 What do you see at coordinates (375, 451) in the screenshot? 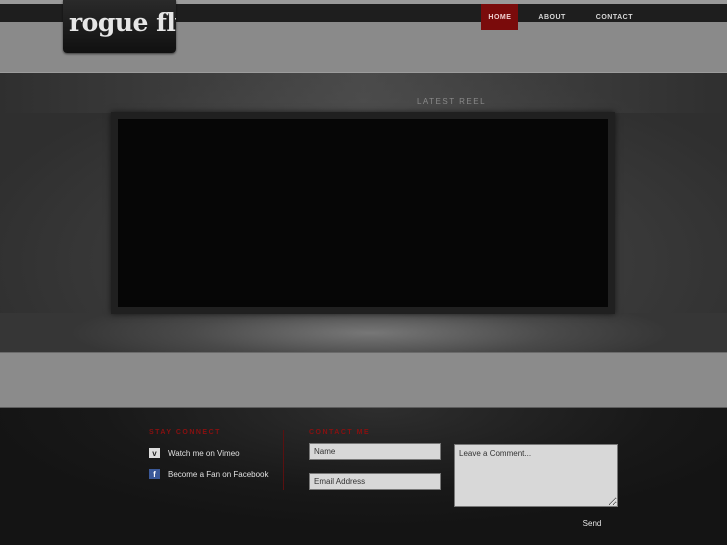
I see `name-input` at bounding box center [375, 451].